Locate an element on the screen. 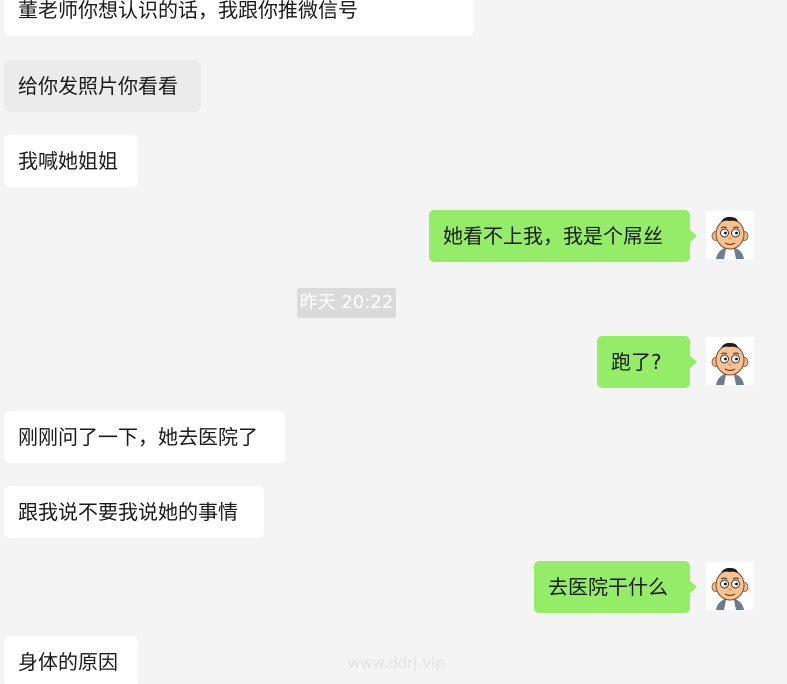  message-bubble-outgoing: 跑了? is located at coordinates (647, 362).